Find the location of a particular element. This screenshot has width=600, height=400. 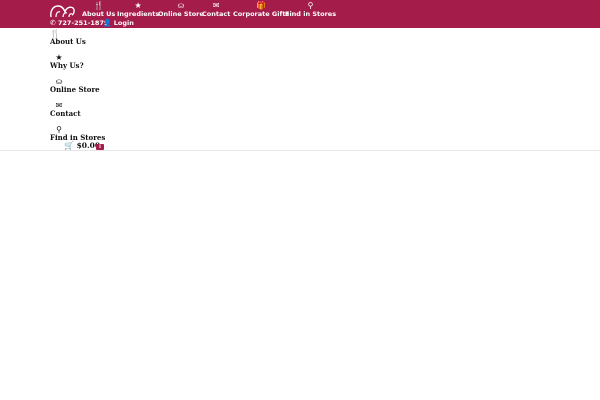

side-menu-online-store: ⛀ Online Store is located at coordinates (75, 85).